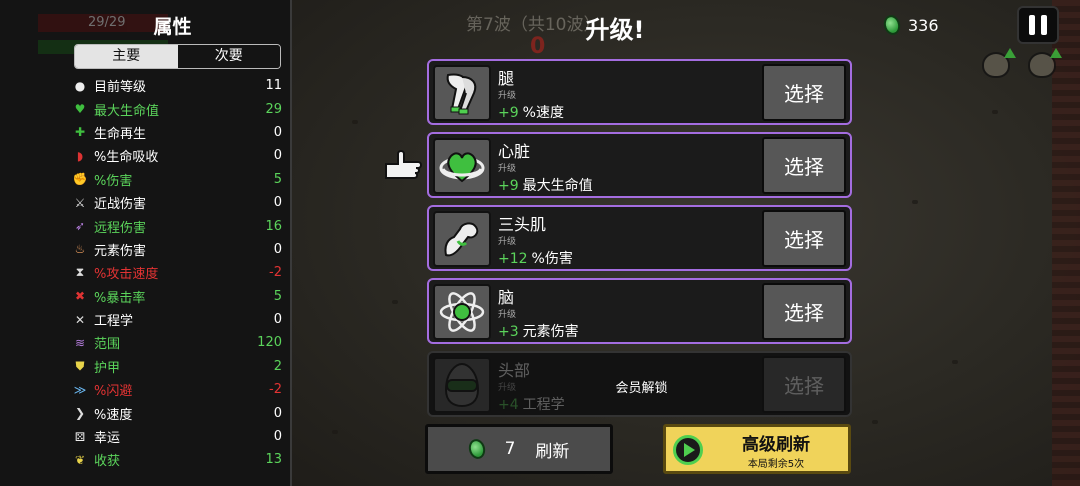 This screenshot has width=1080, height=486. I want to click on tab-secondary: 次要, so click(228, 56).